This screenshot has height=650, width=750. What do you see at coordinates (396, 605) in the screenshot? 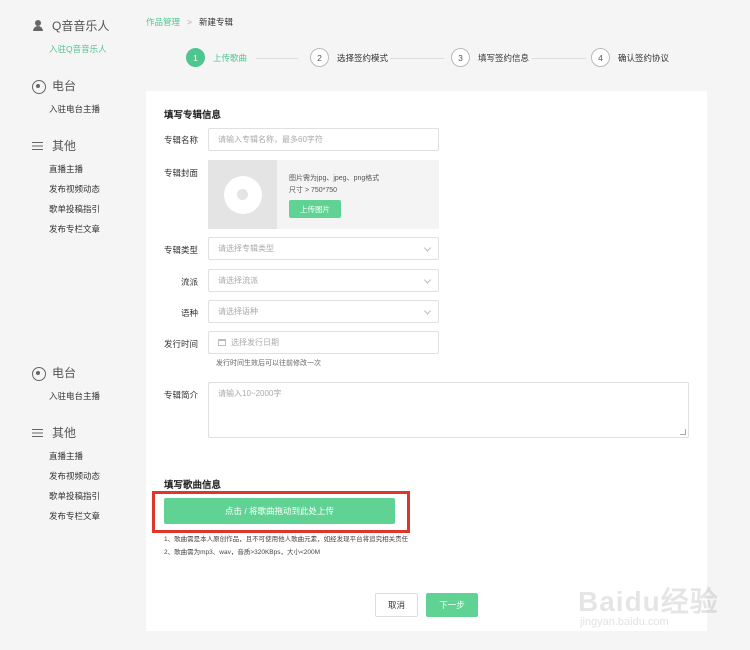
I see `cancel-button: 取消` at bounding box center [396, 605].